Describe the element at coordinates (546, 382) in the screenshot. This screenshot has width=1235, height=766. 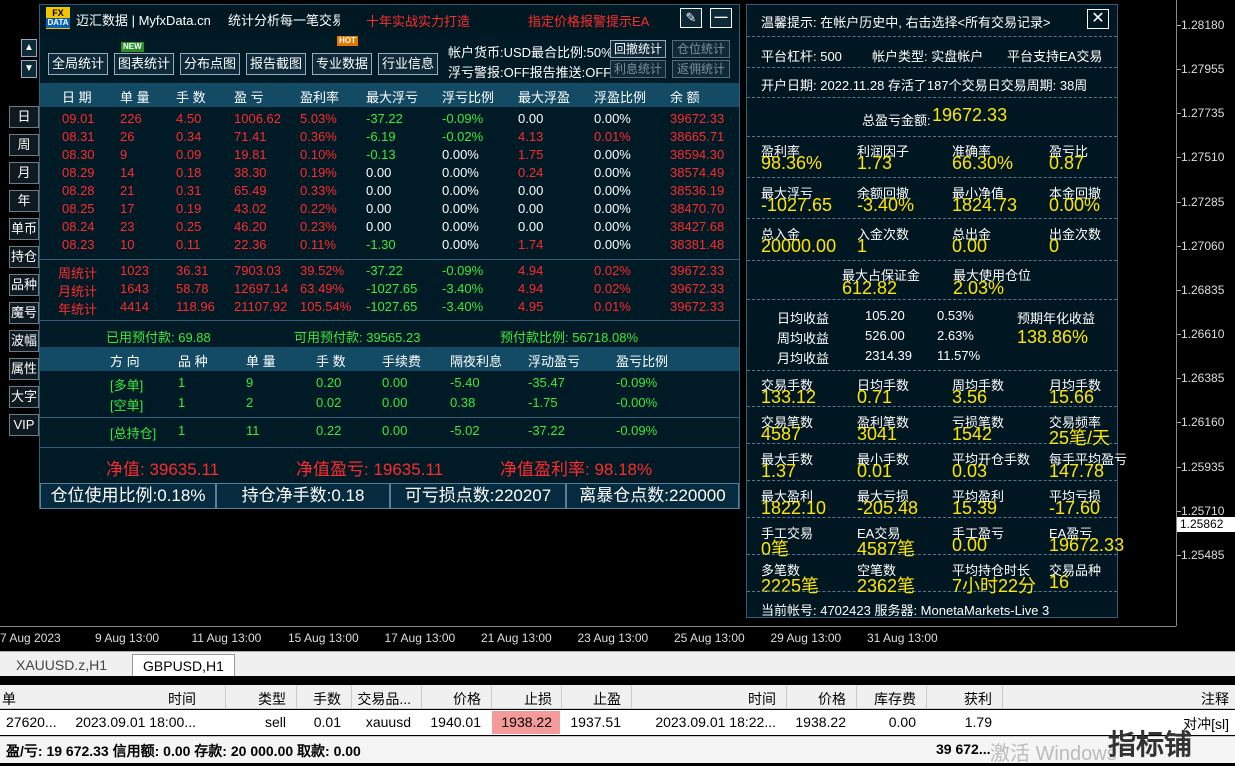
I see `table-cell: -35.47` at that location.